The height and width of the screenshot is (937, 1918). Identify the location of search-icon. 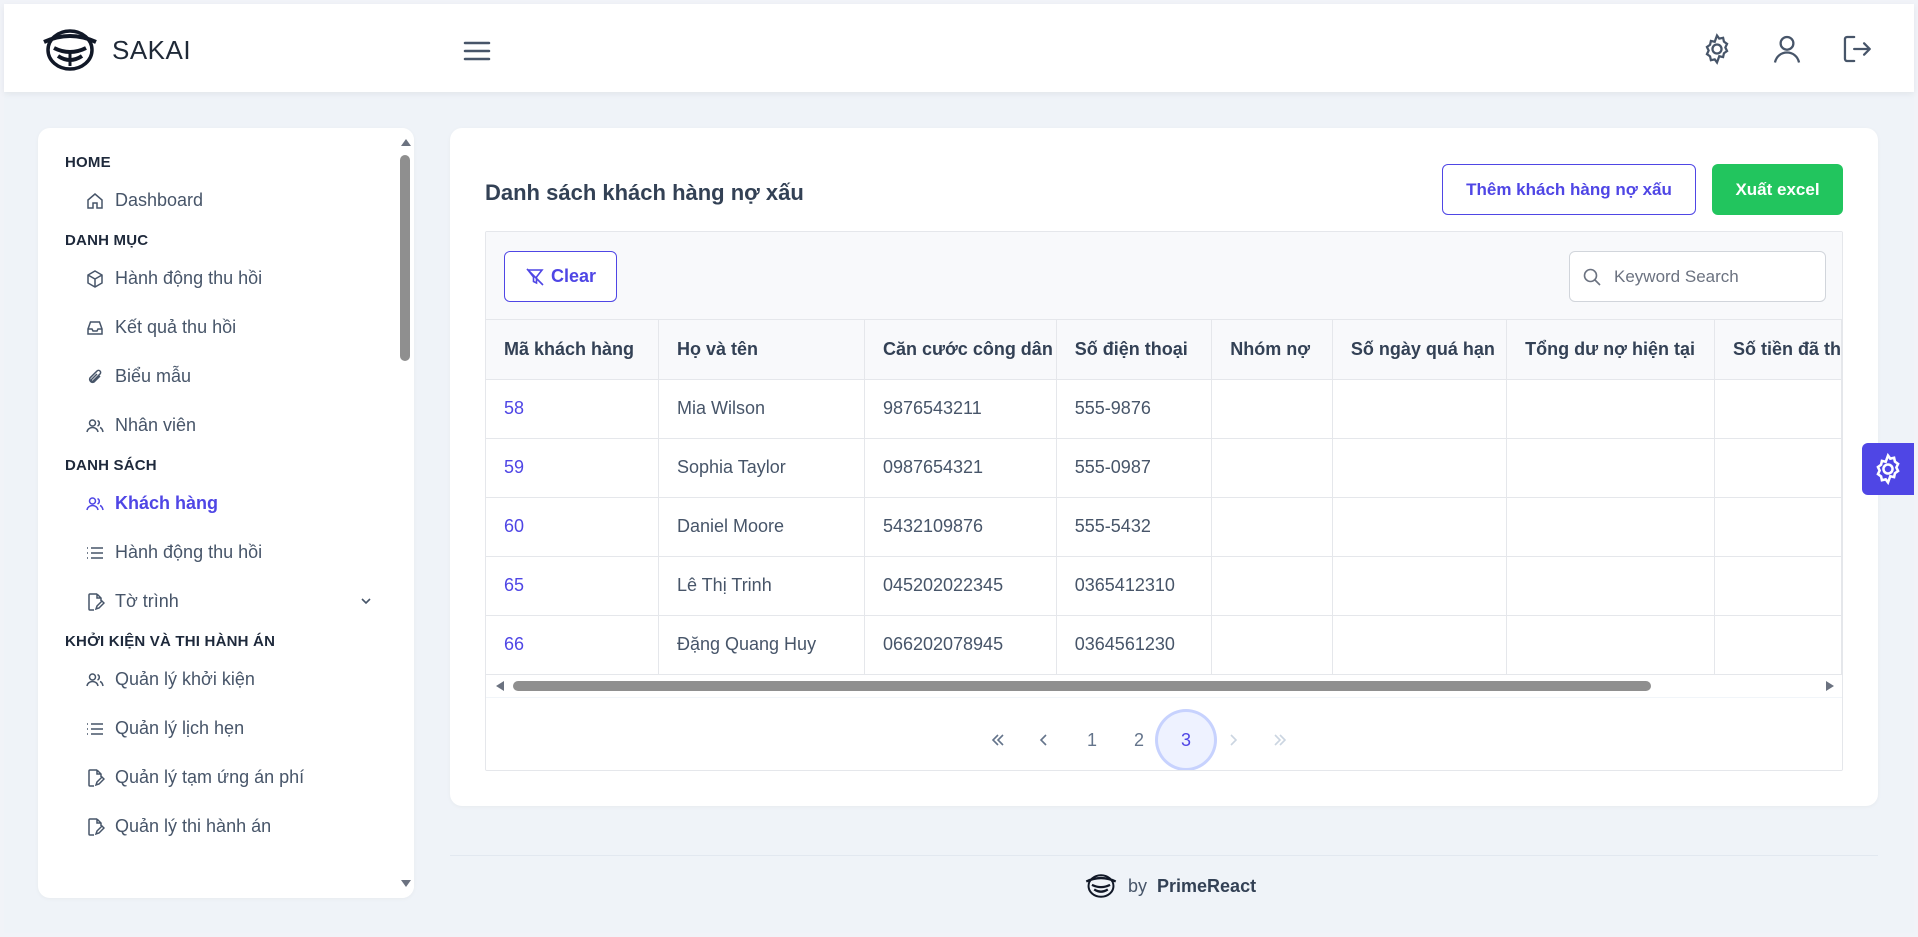
(1592, 277).